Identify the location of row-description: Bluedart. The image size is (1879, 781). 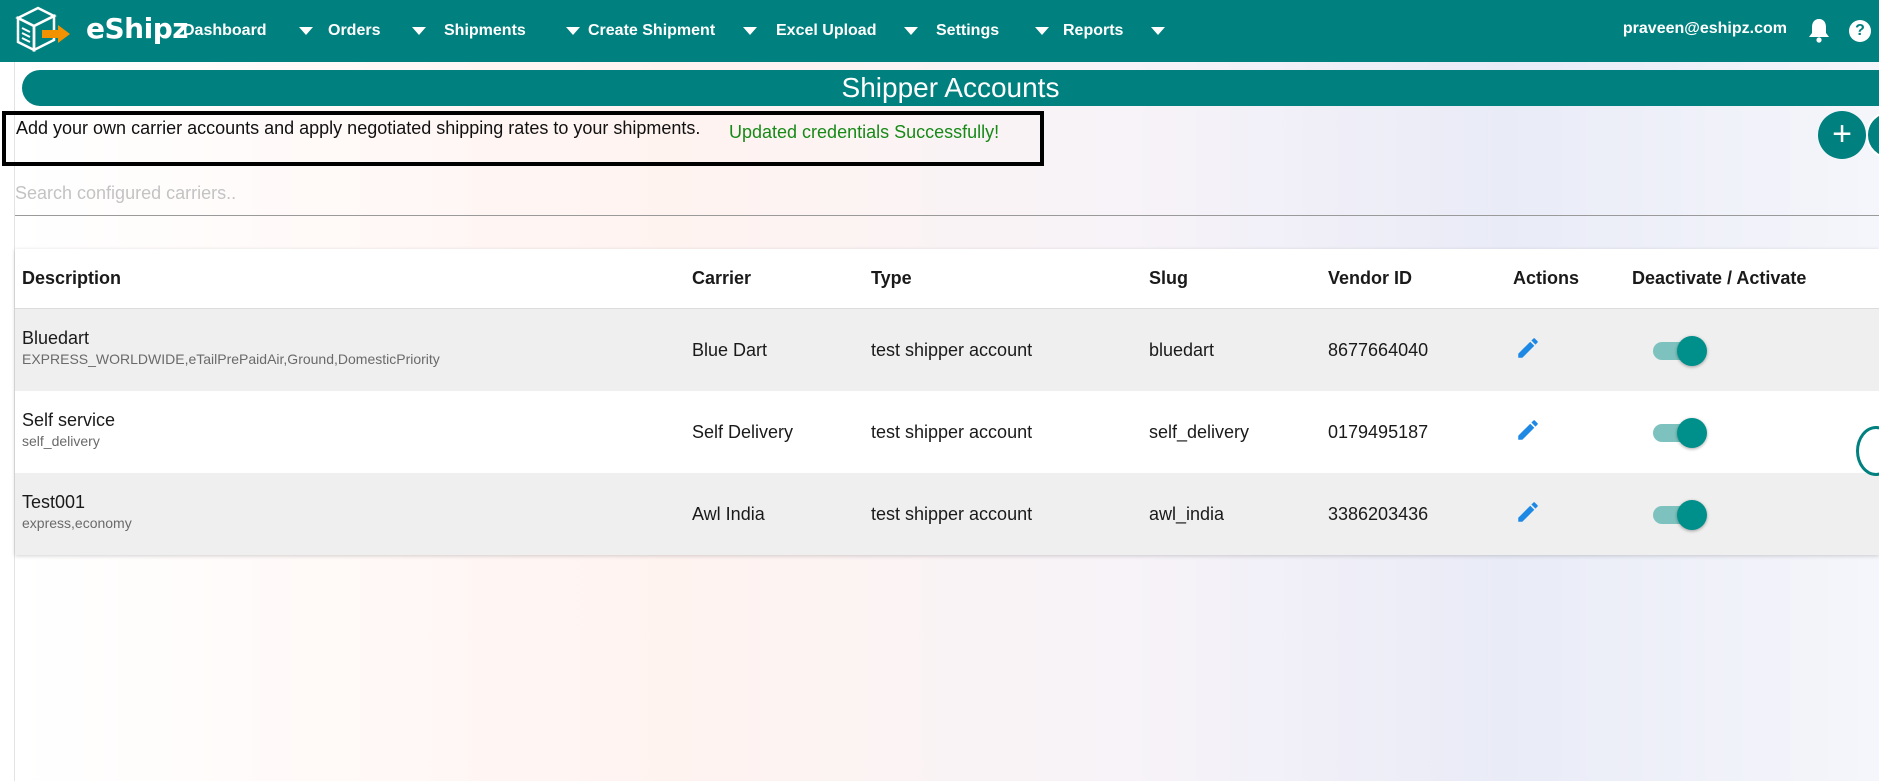
(56, 338).